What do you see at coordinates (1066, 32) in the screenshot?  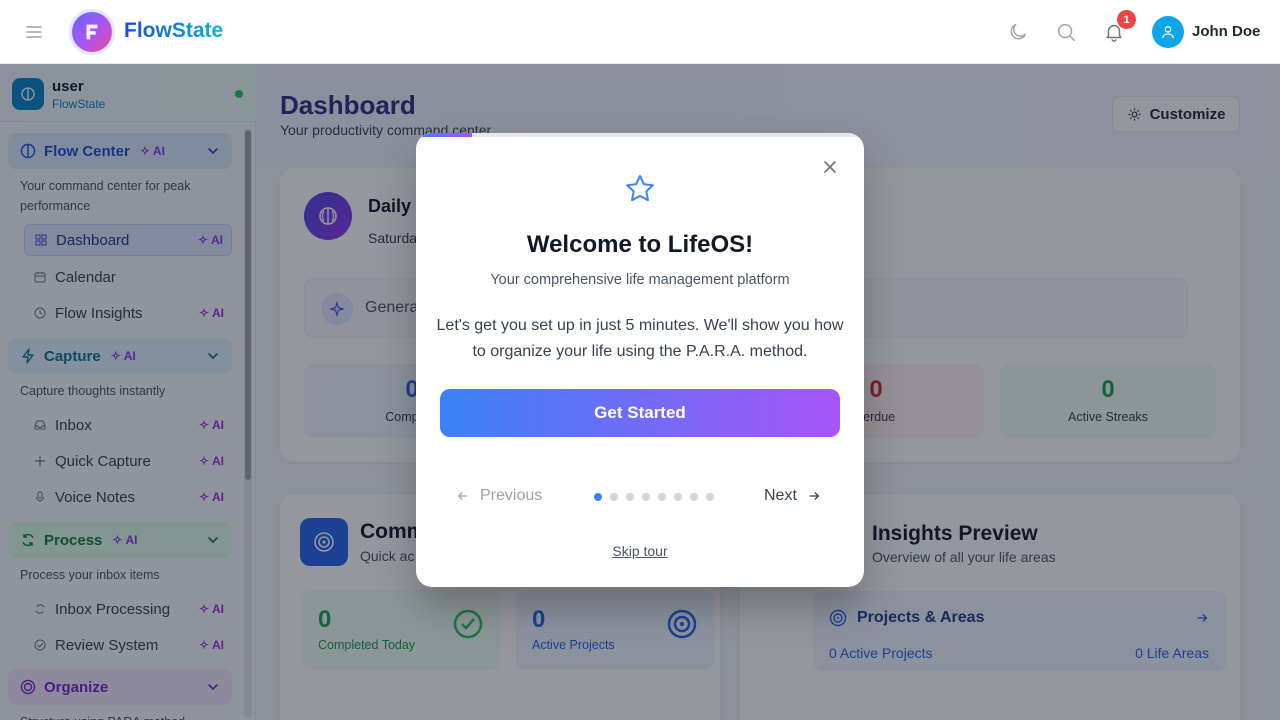 I see `search-icon` at bounding box center [1066, 32].